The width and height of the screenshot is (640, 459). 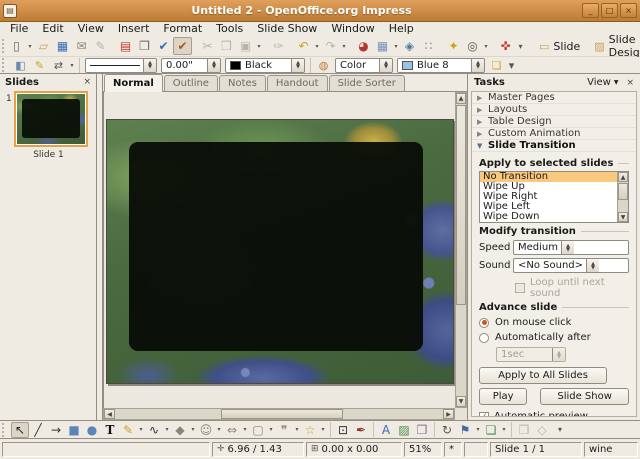 What do you see at coordinates (461, 205) in the screenshot?
I see `vertical-scroll-thumb` at bounding box center [461, 205].